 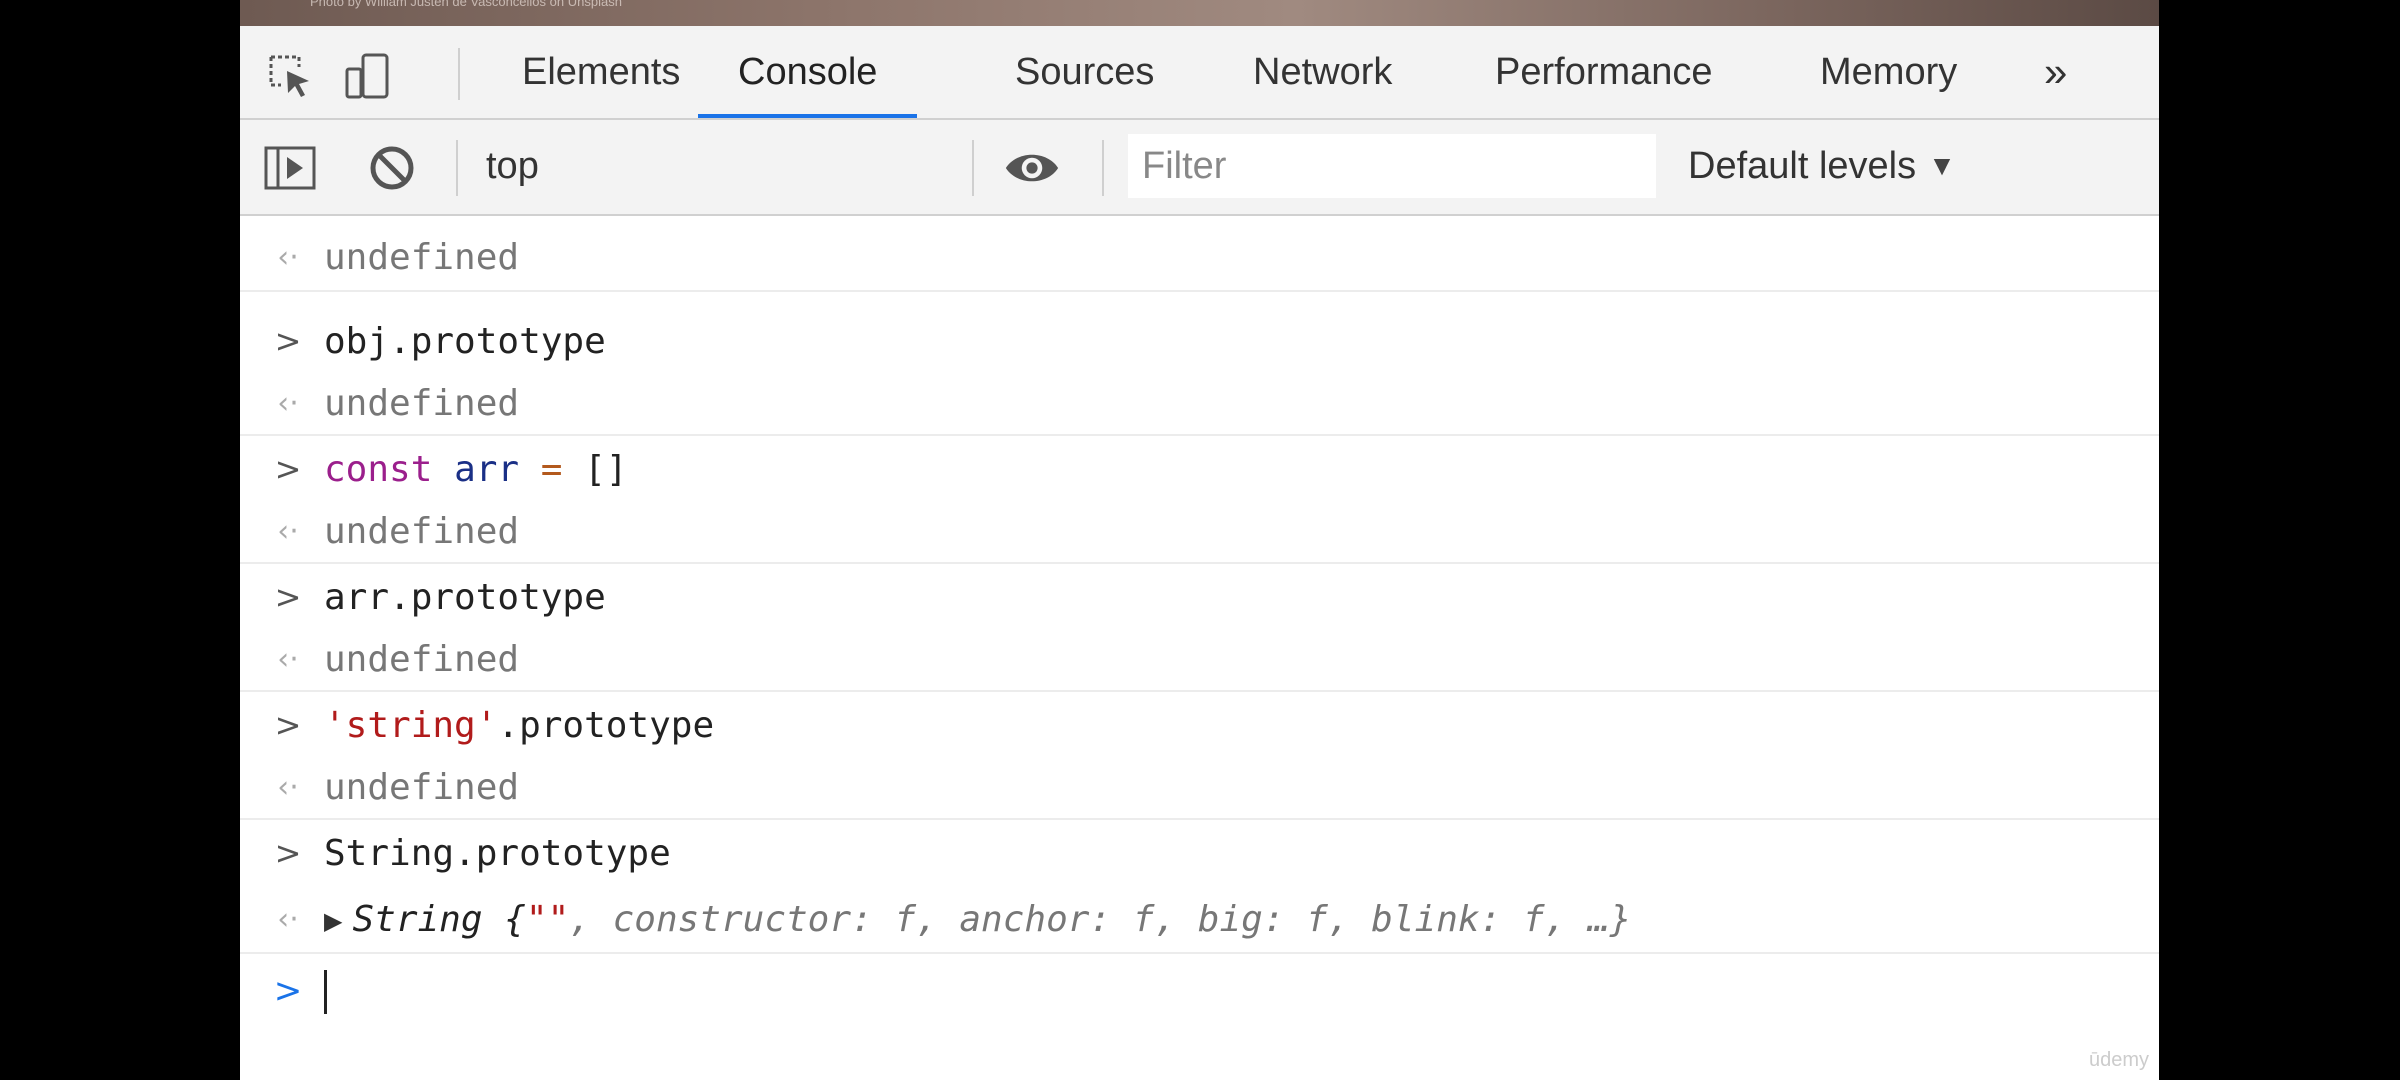 I want to click on tab-memory: Memory, so click(x=1888, y=72).